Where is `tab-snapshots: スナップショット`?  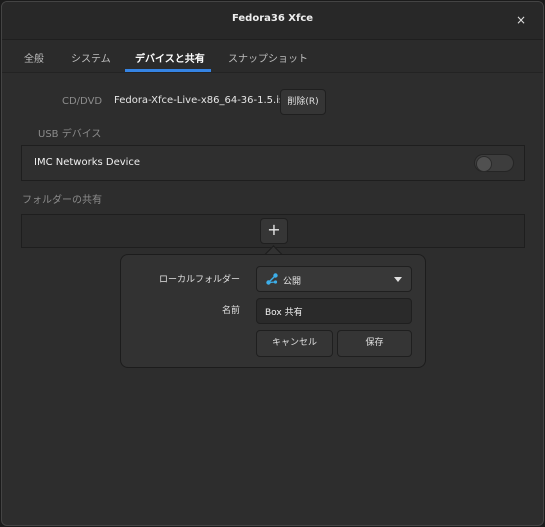
tab-snapshots: スナップショット is located at coordinates (268, 57).